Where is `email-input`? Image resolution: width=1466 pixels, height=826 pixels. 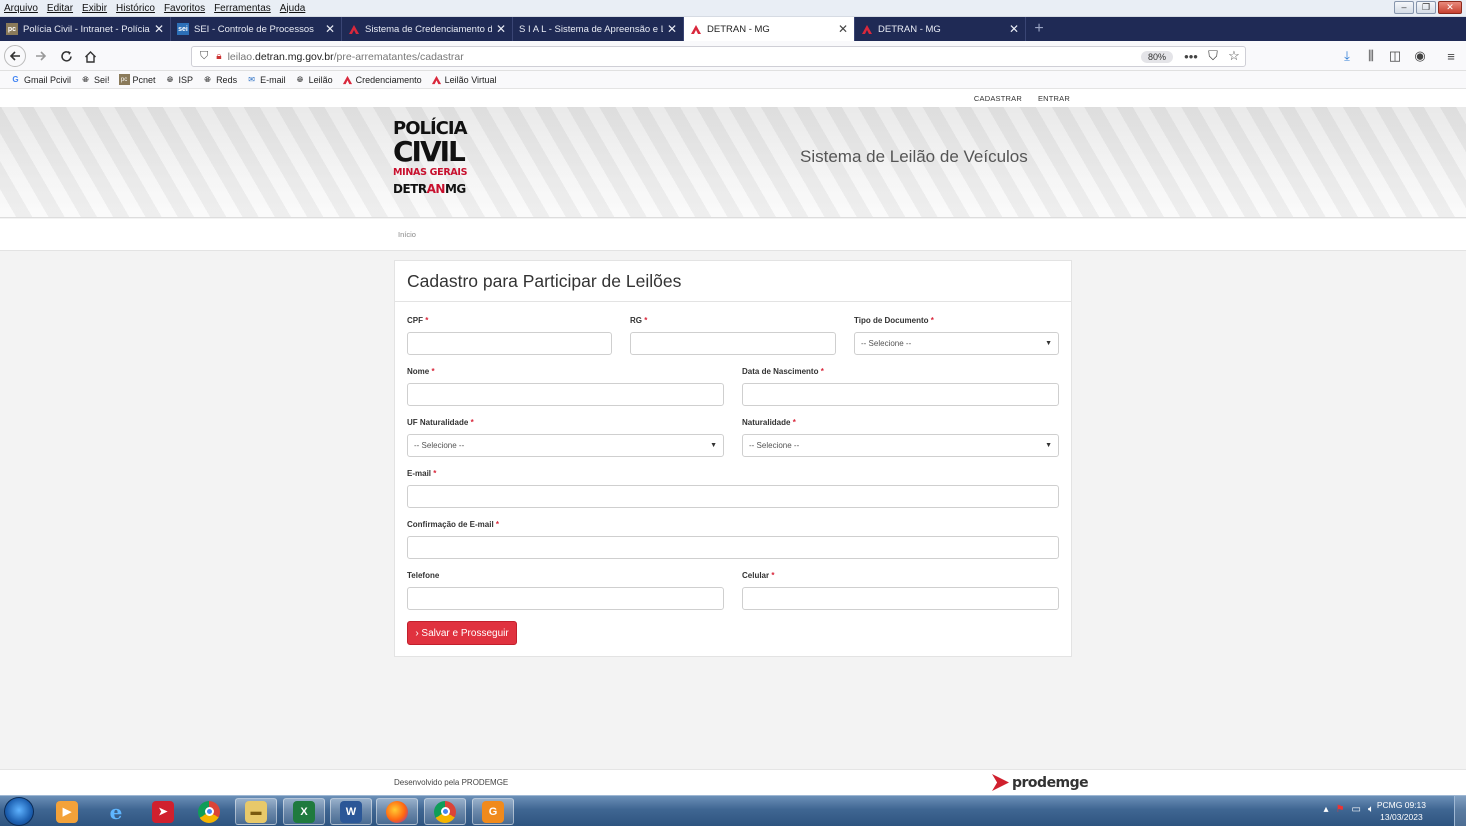 email-input is located at coordinates (733, 496).